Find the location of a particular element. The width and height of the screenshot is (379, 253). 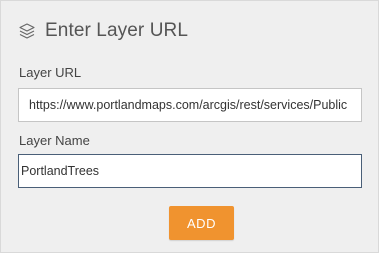

layer-url-input is located at coordinates (190, 105).